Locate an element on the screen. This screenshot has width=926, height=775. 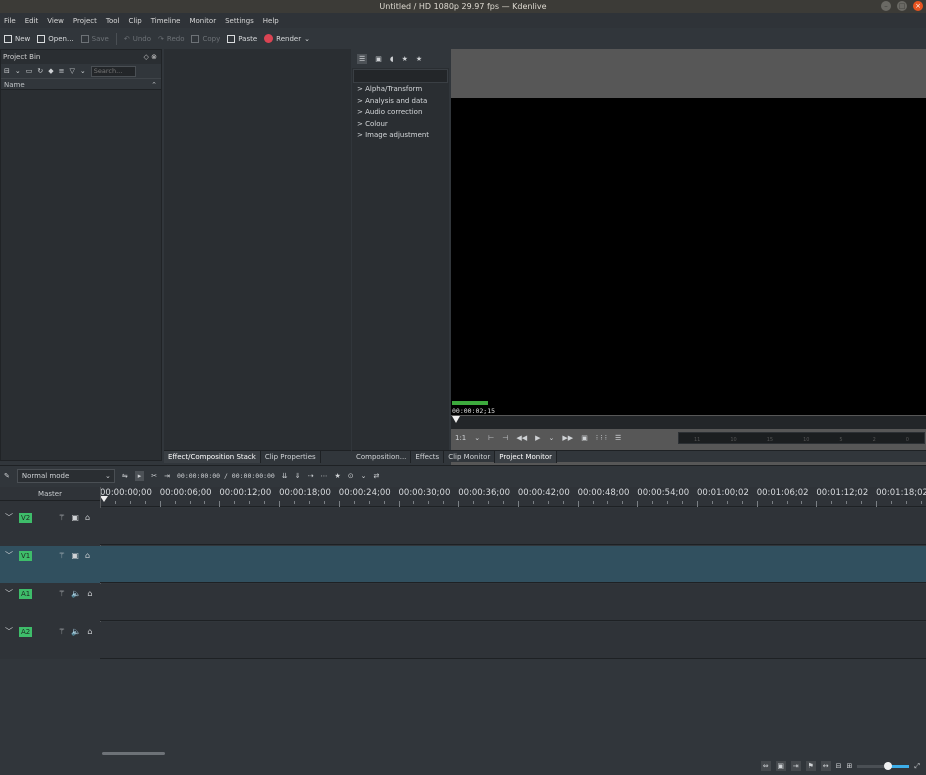
tab-effect-stack: Effect/Composition Stack is located at coordinates (212, 456).